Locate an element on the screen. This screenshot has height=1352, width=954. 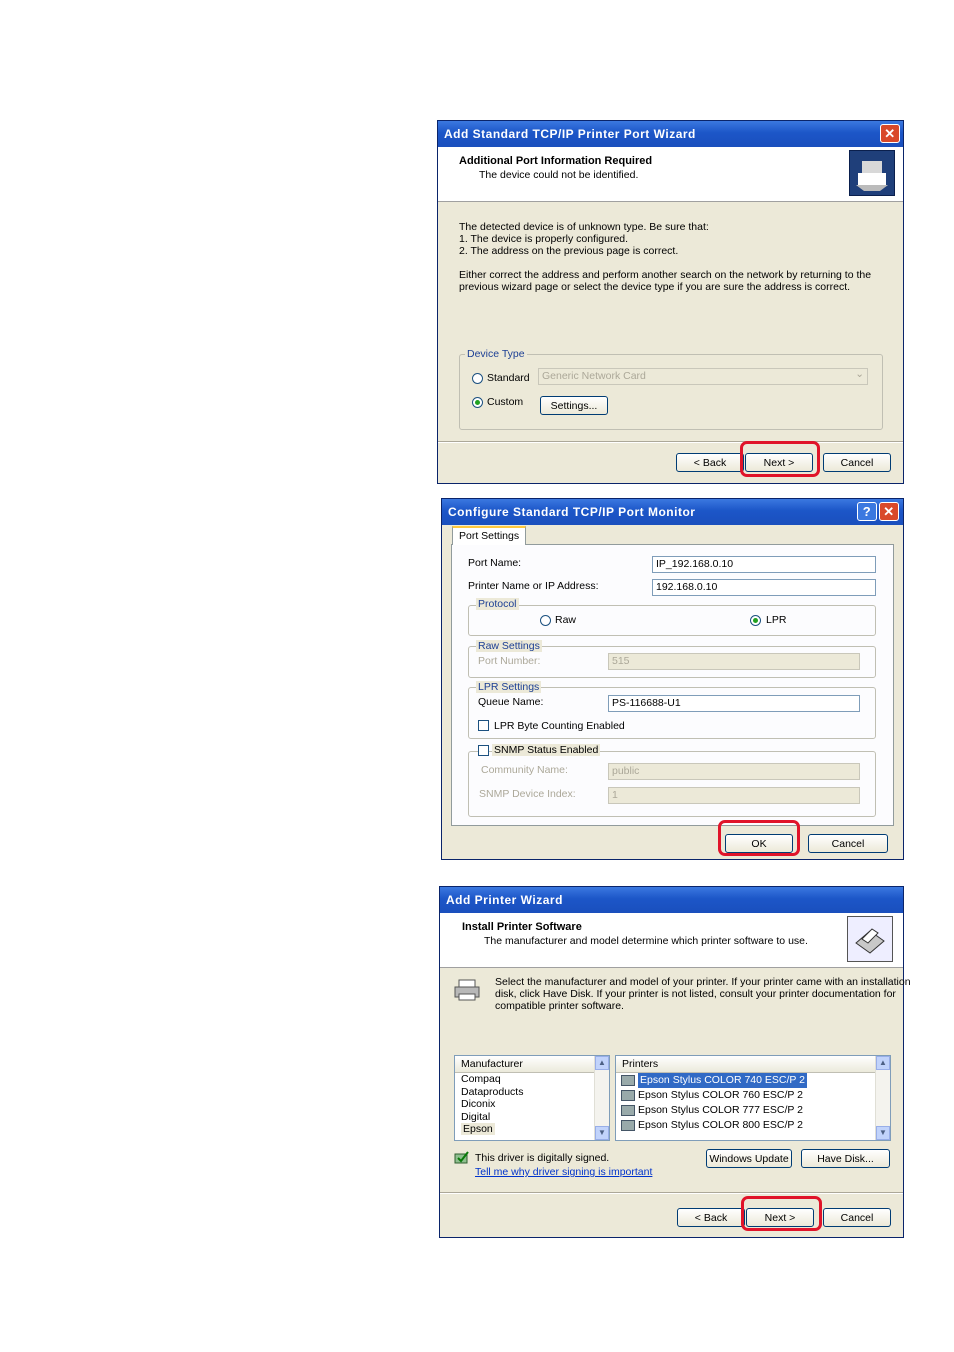
protocol-label: Protocol is located at coordinates (497, 604).